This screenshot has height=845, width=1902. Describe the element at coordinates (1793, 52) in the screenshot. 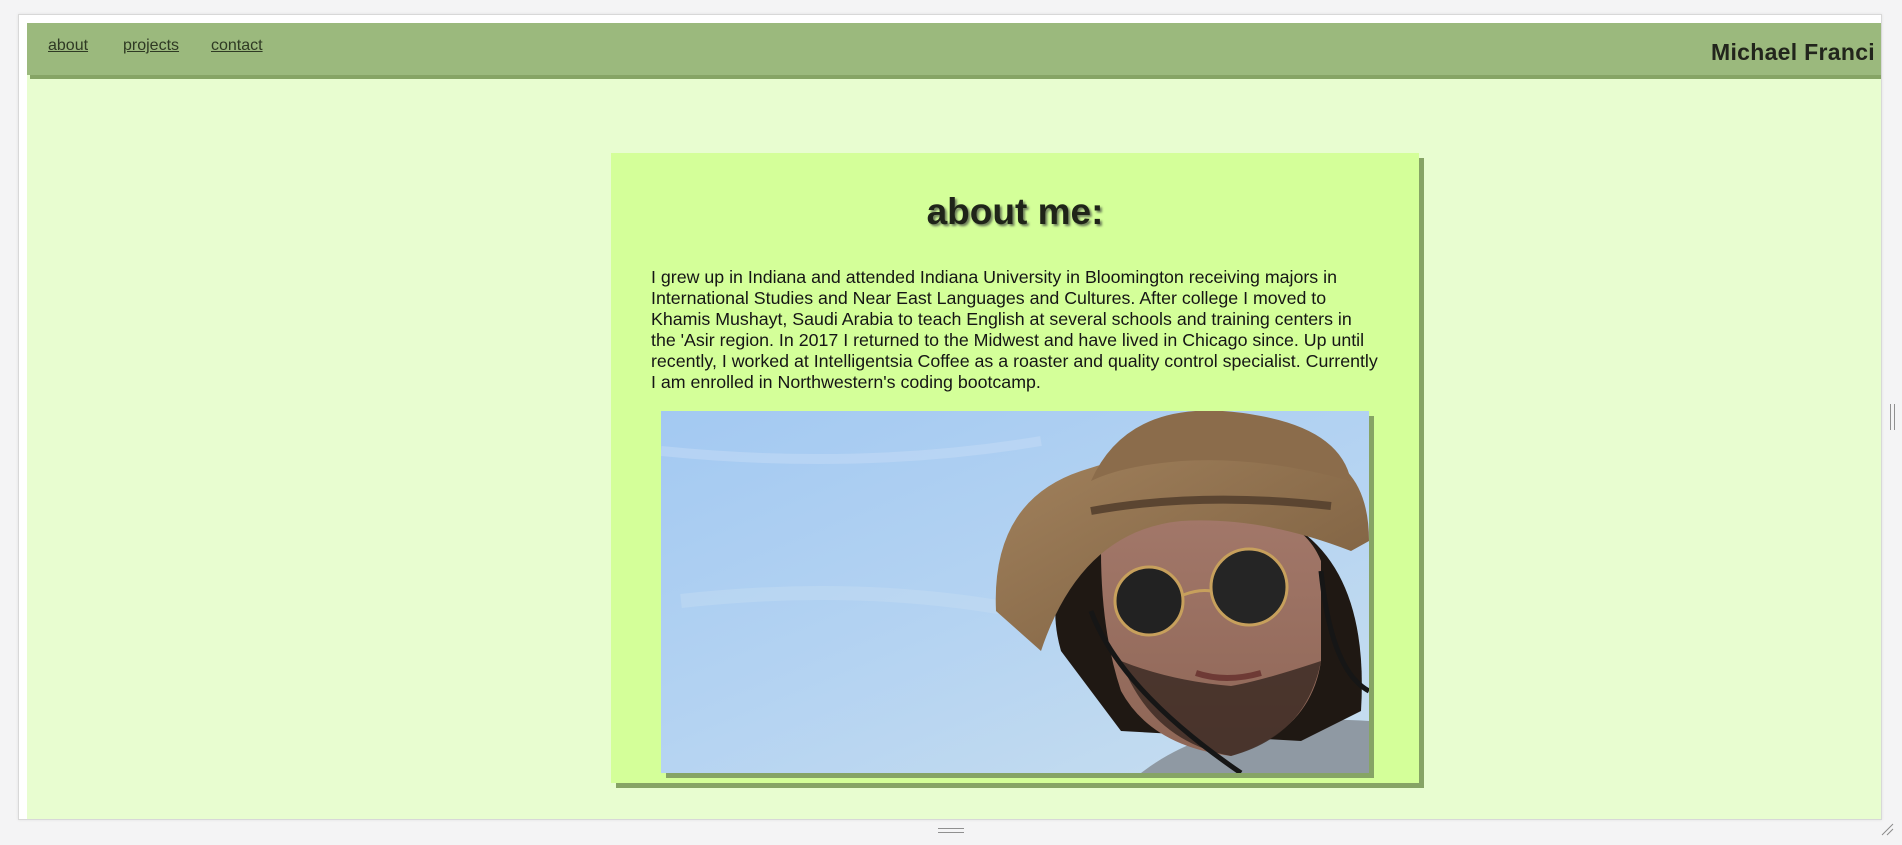

I see `site-brand-name: Michael Franci` at that location.